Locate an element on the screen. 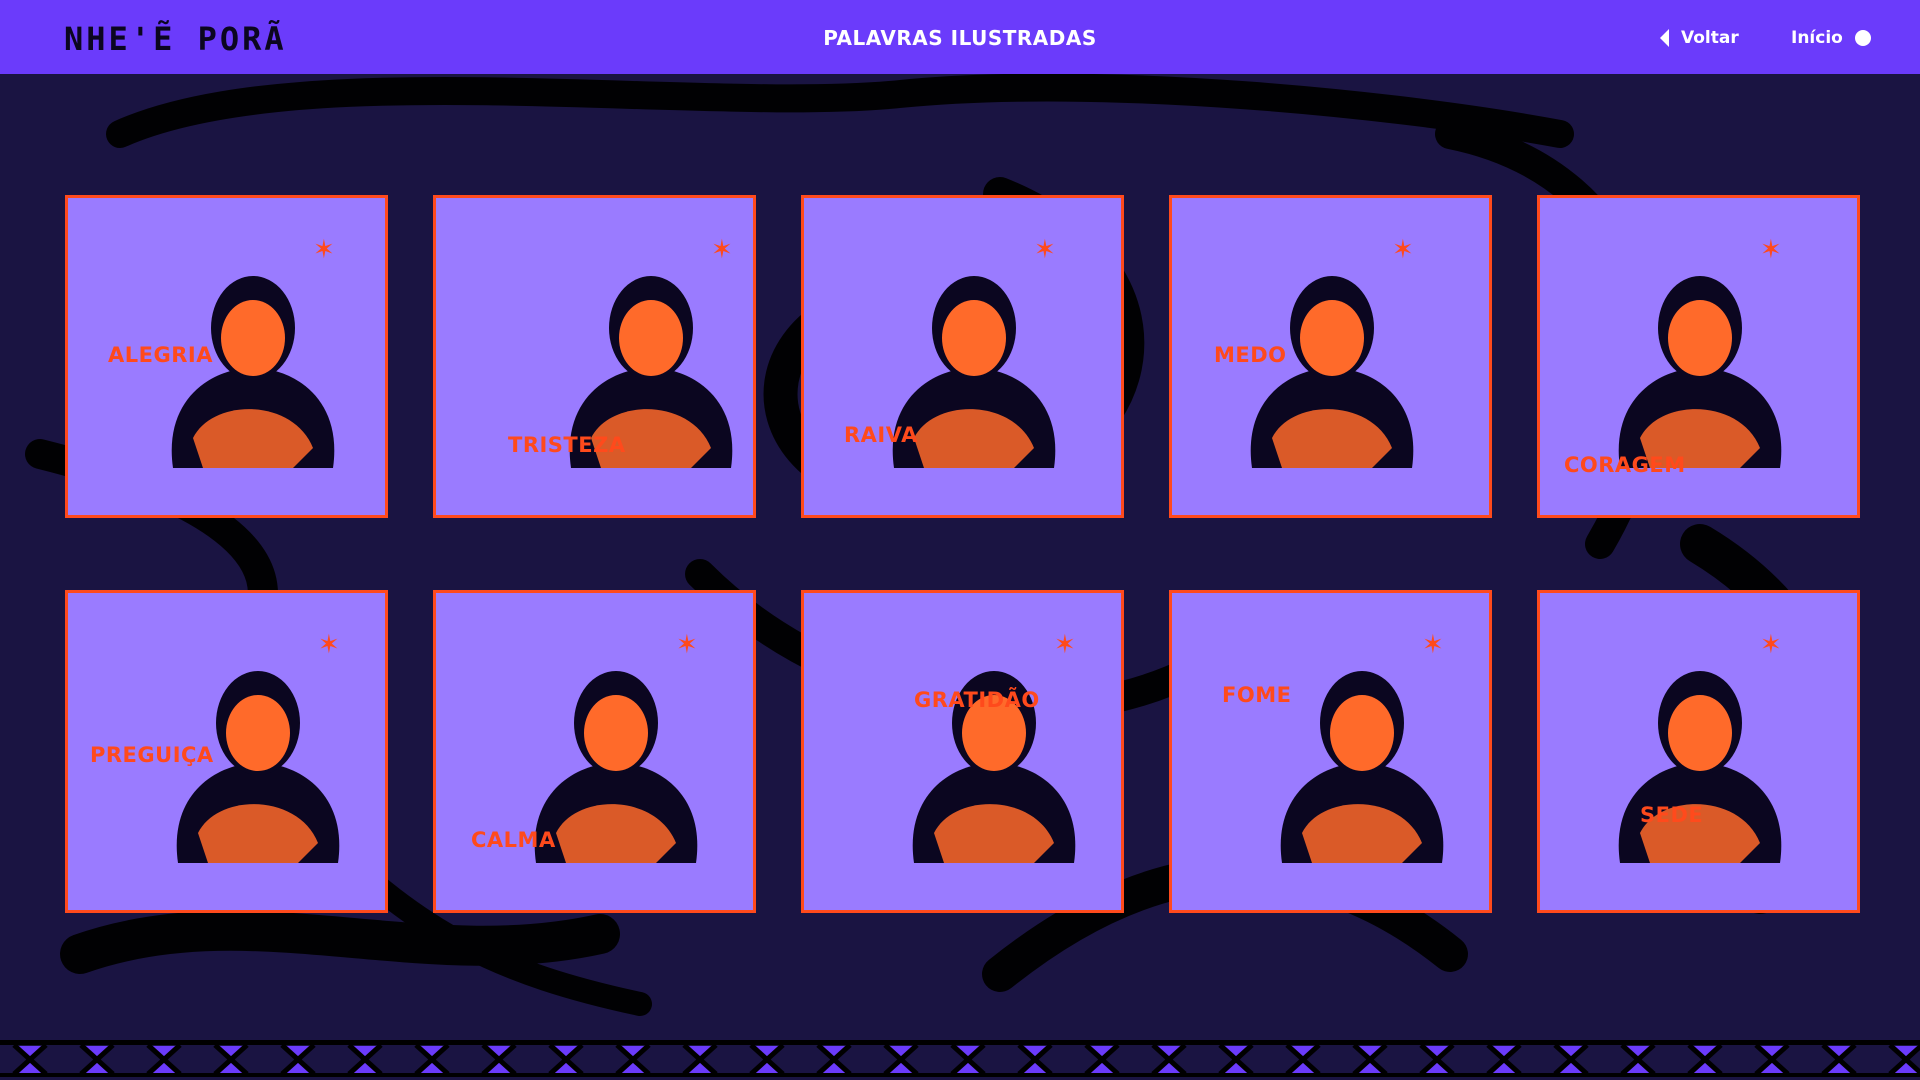  decorative-pattern-border is located at coordinates (960, 1060).